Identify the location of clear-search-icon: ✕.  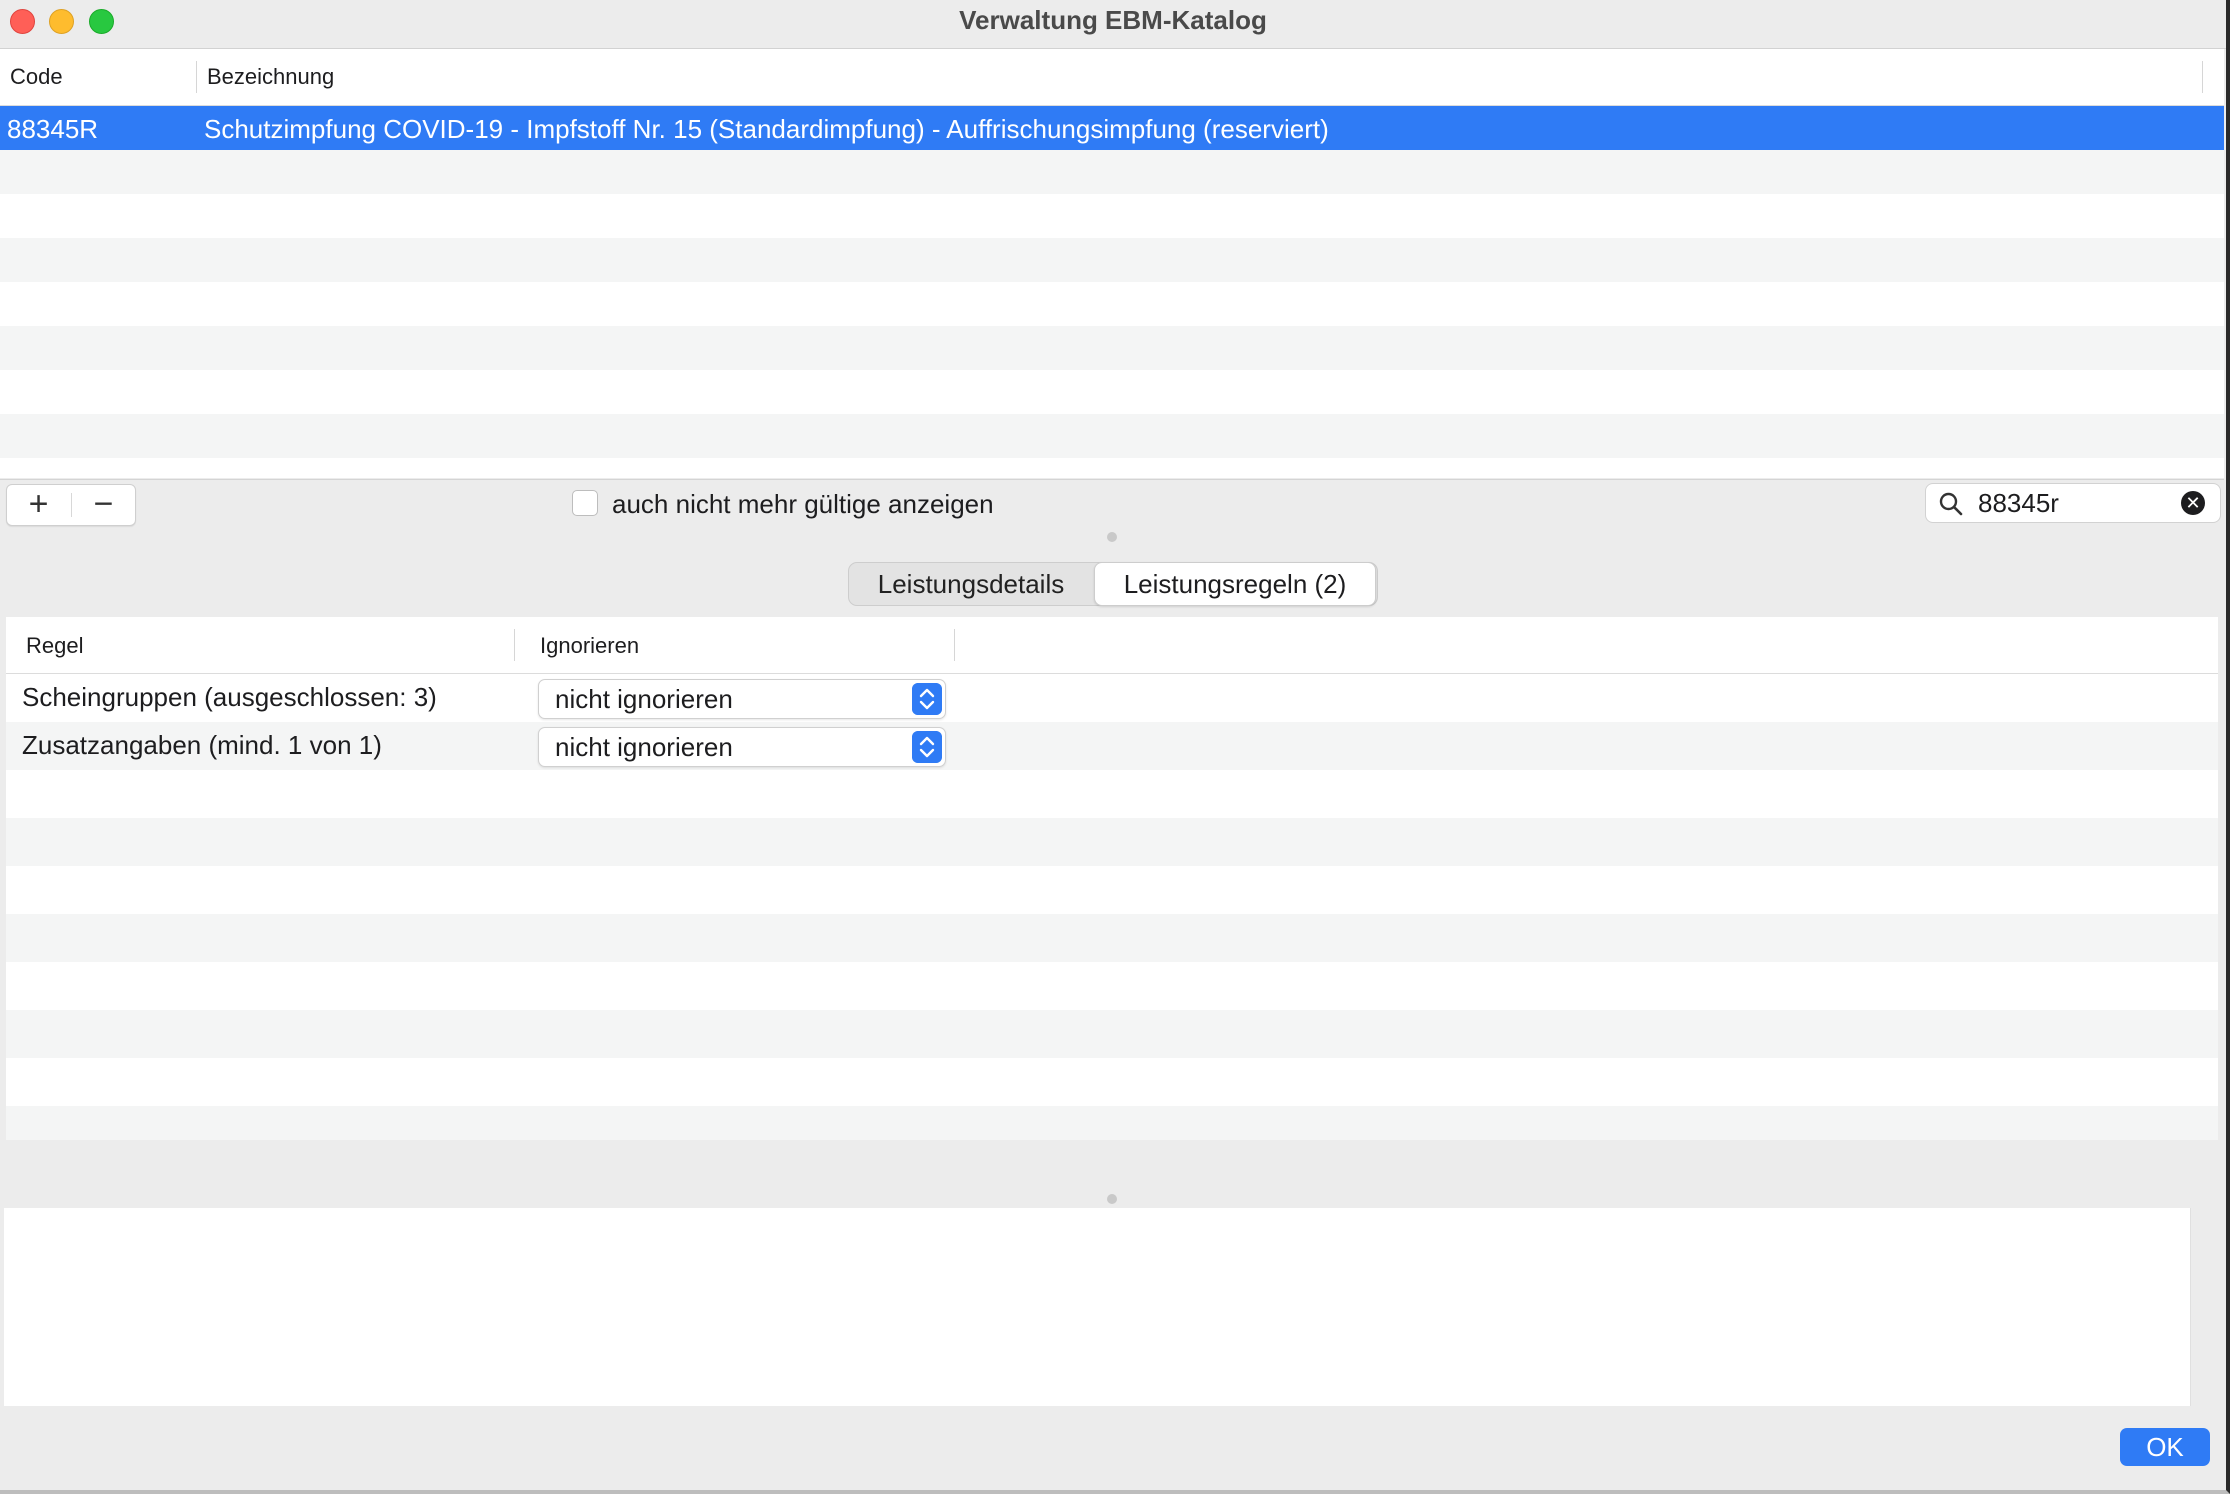
(2193, 503).